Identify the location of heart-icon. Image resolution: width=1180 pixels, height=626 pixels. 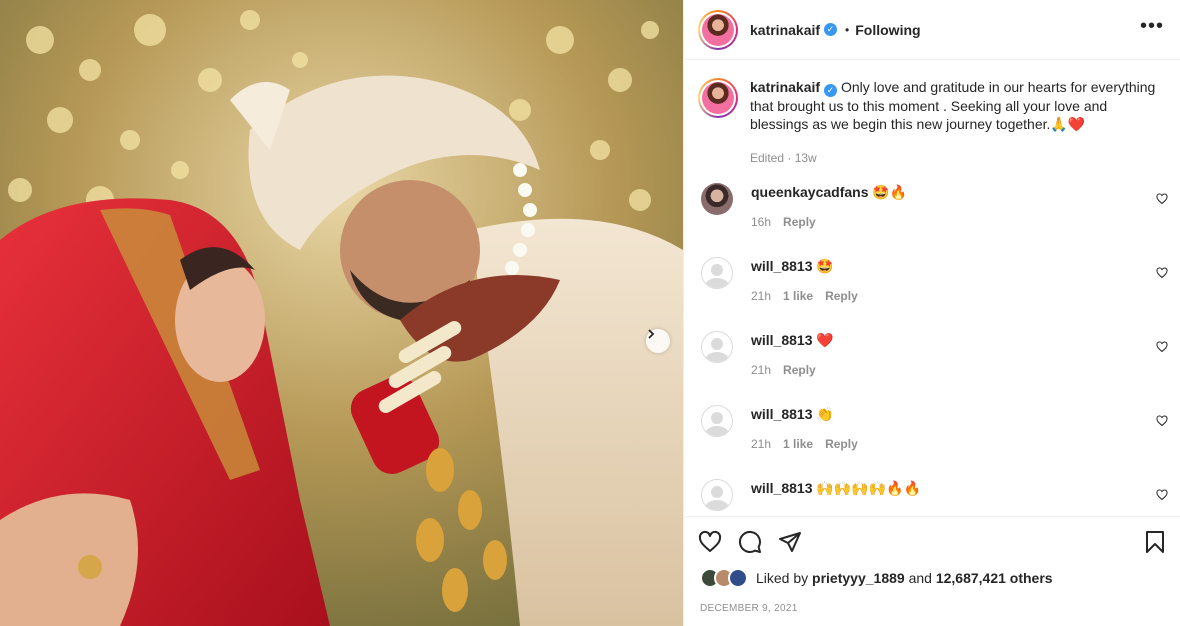
(710, 541).